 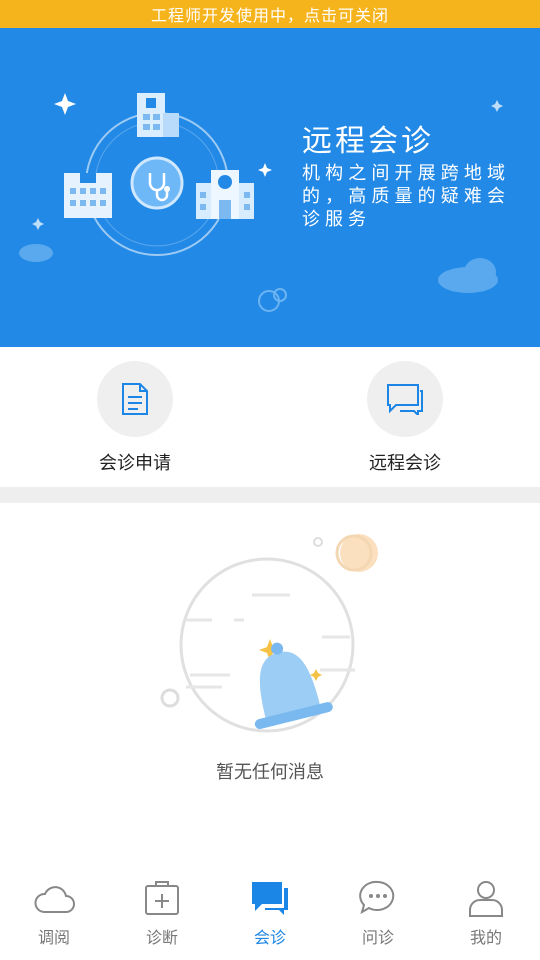 I want to click on tab-label: 我的, so click(x=486, y=936).